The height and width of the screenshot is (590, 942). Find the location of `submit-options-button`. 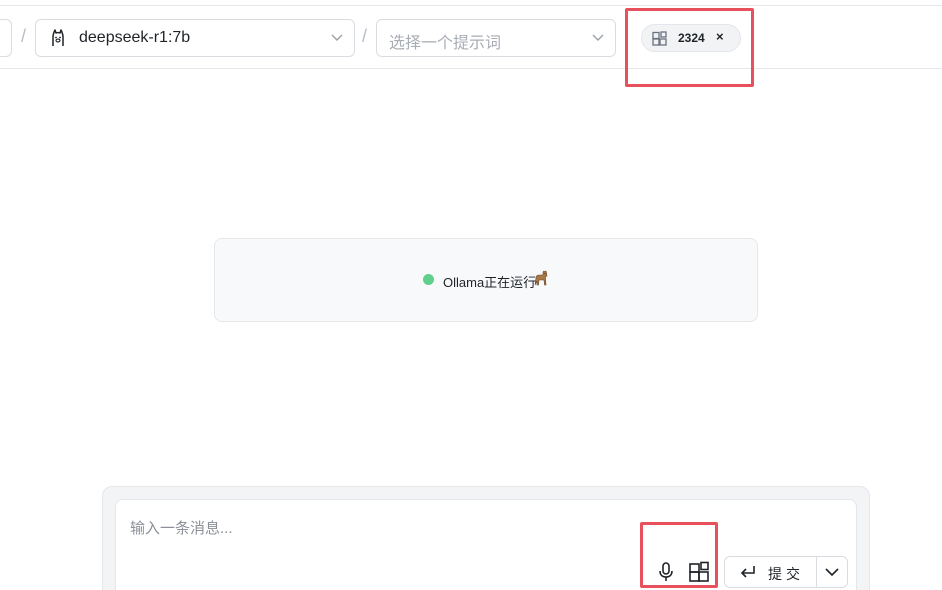

submit-options-button is located at coordinates (832, 572).